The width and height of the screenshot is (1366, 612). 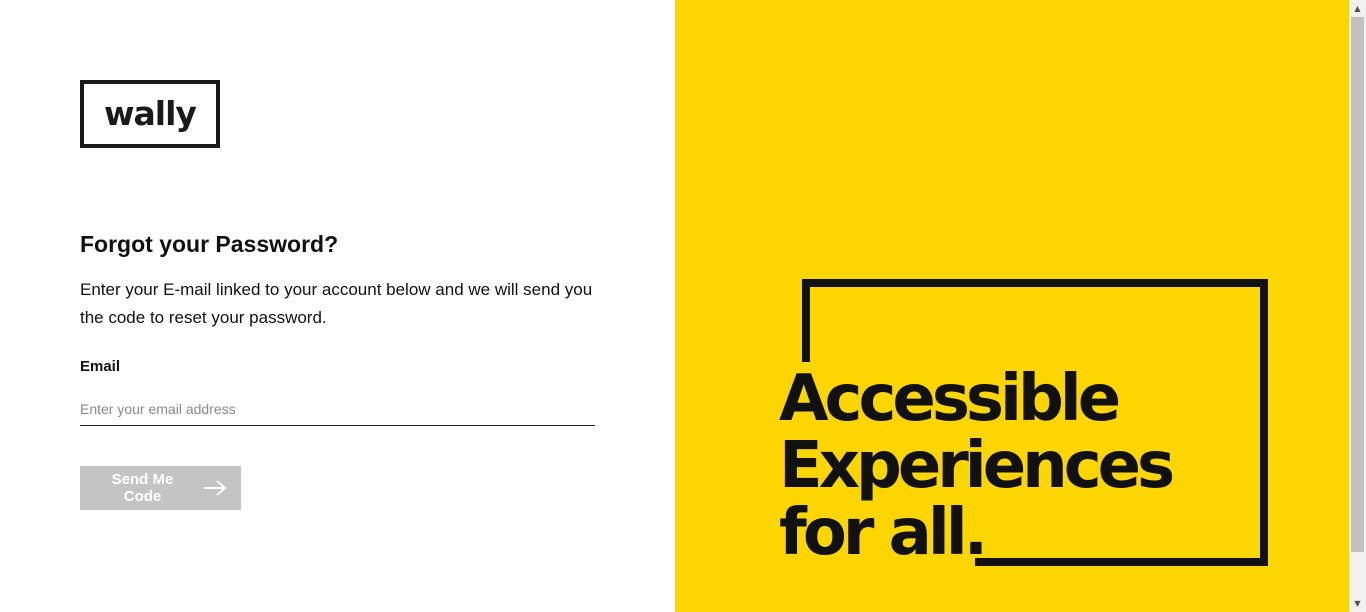 I want to click on promo-line-2: Experiences, so click(x=977, y=466).